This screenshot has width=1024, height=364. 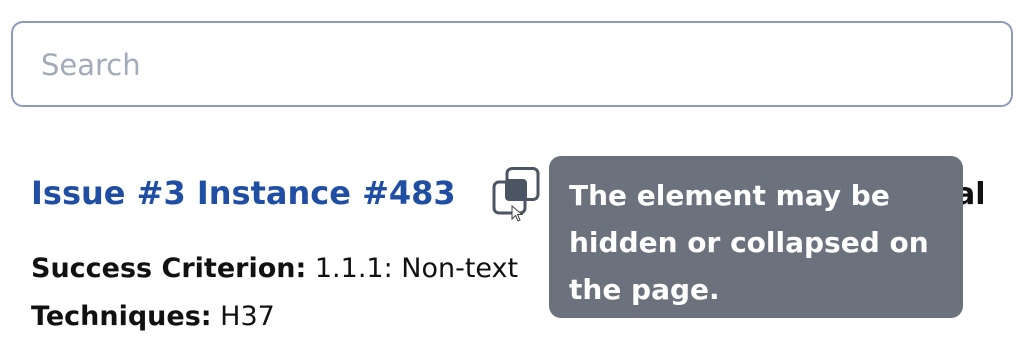 What do you see at coordinates (121, 316) in the screenshot?
I see `techniques-label: Techniques:` at bounding box center [121, 316].